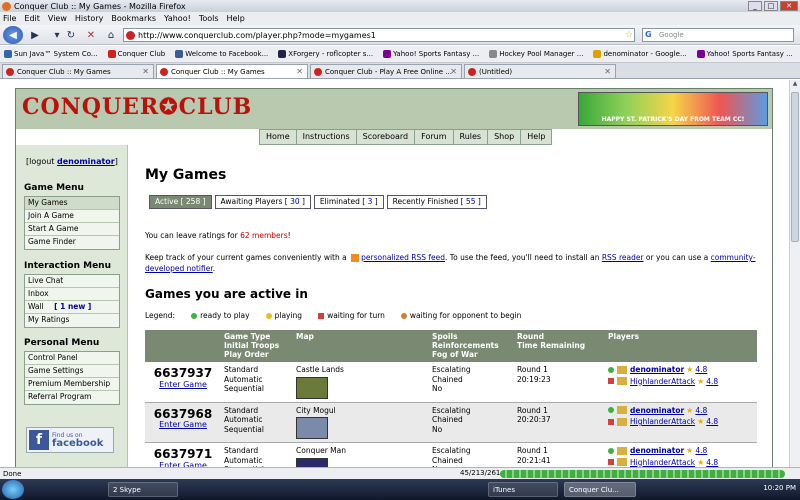  Describe the element at coordinates (72, 203) in the screenshot. I see `sidebar-item-my-games: My Games` at that location.